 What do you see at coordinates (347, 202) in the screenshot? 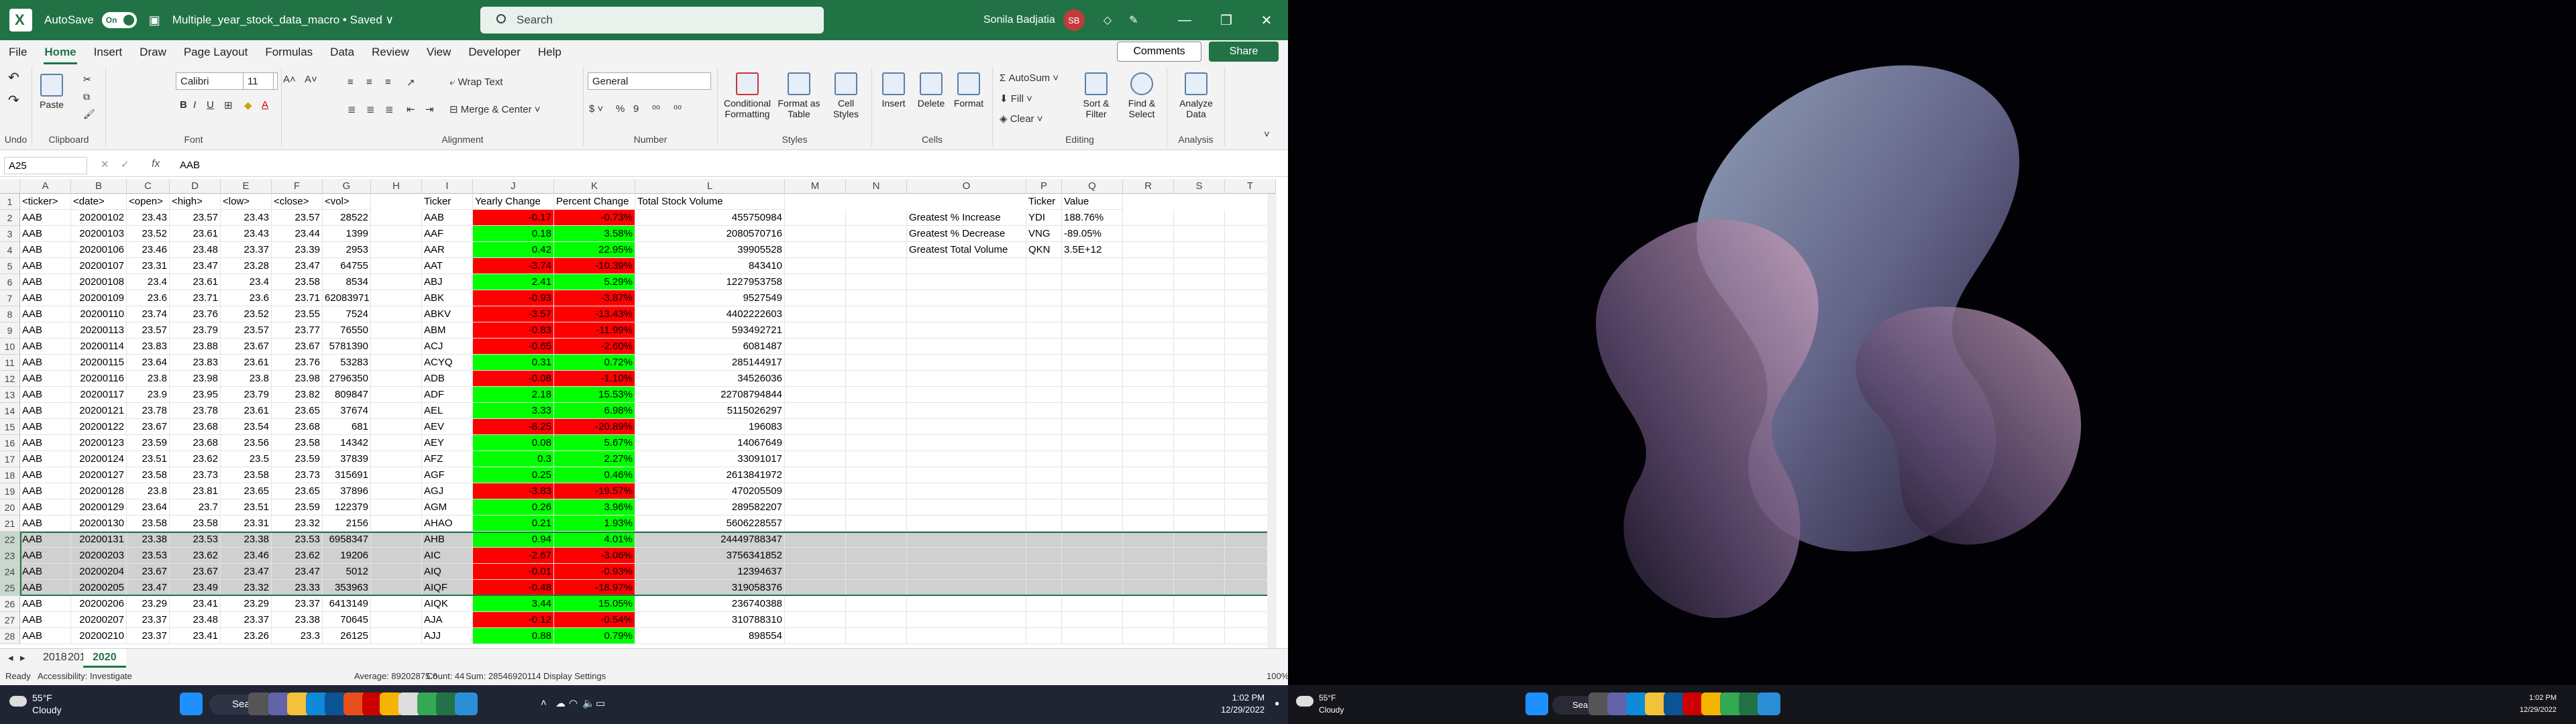
I see `header-cell: <vol>` at bounding box center [347, 202].